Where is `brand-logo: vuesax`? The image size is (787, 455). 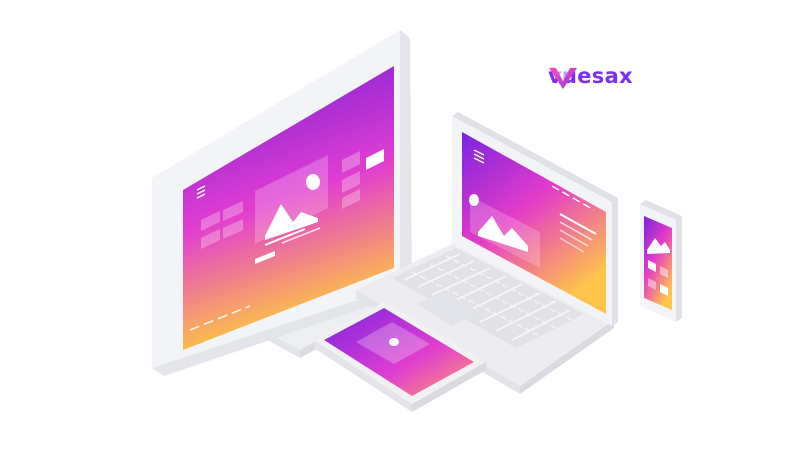
brand-logo: vuesax is located at coordinates (590, 77).